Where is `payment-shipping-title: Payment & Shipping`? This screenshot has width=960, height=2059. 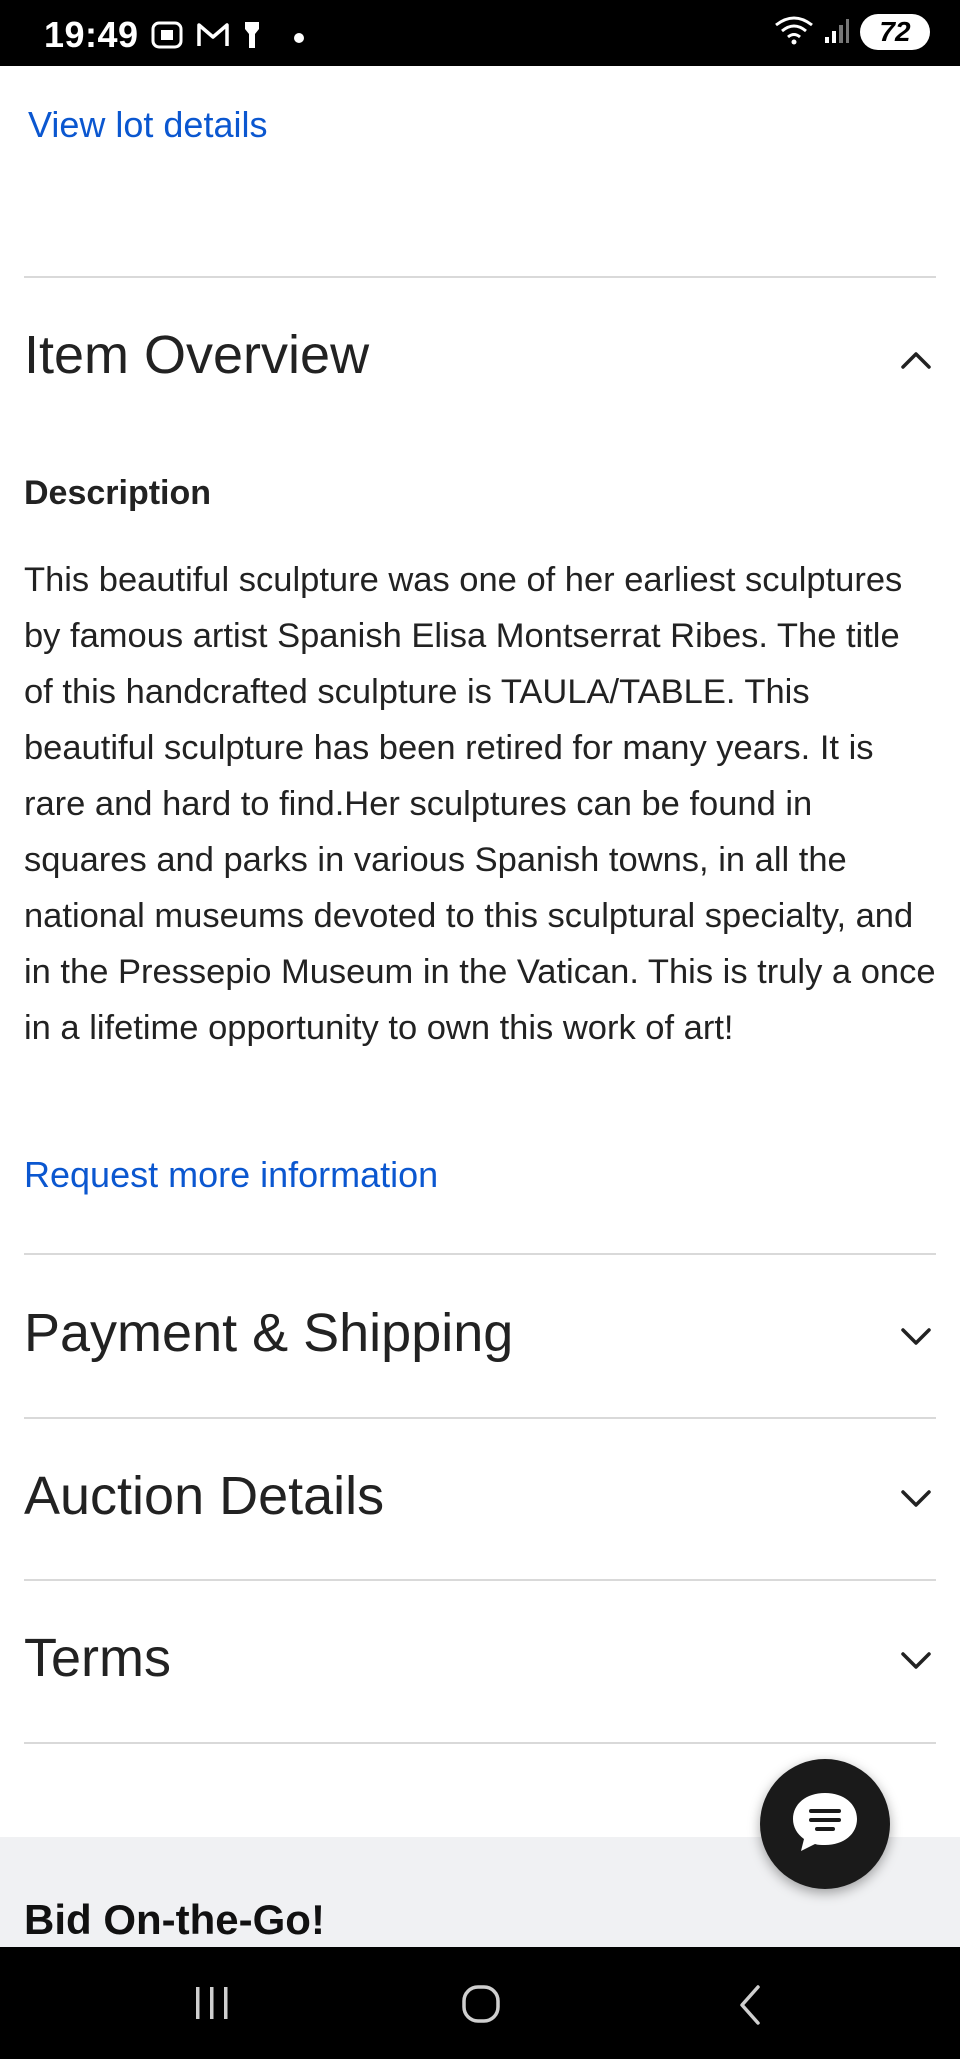
payment-shipping-title: Payment & Shipping is located at coordinates (269, 1333).